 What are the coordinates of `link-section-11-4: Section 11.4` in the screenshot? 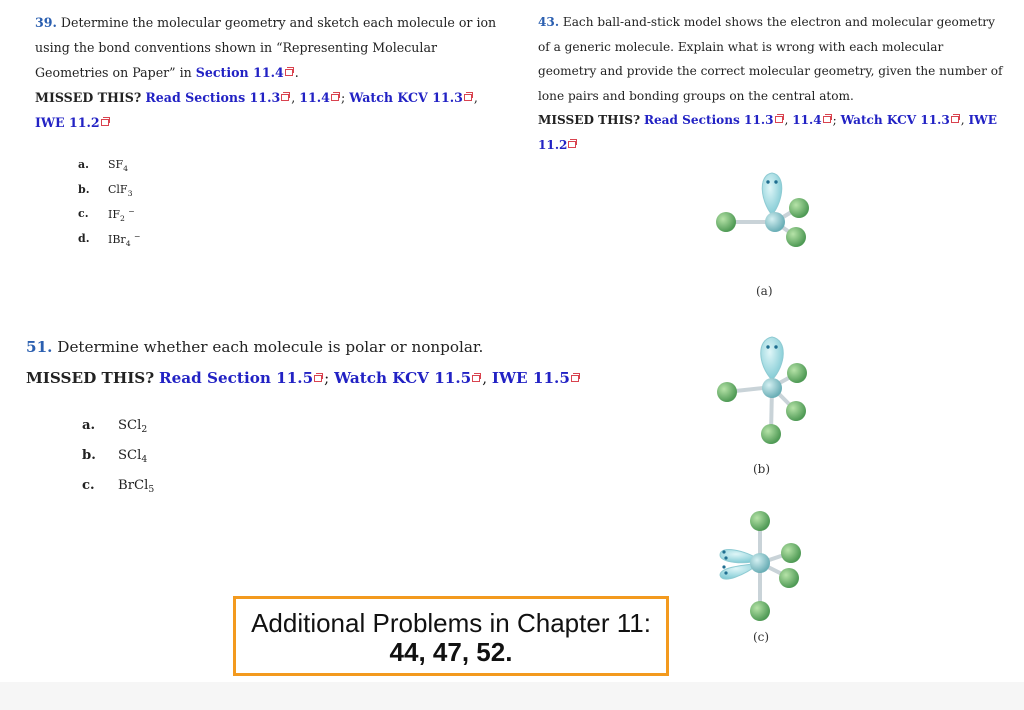 It's located at (240, 72).